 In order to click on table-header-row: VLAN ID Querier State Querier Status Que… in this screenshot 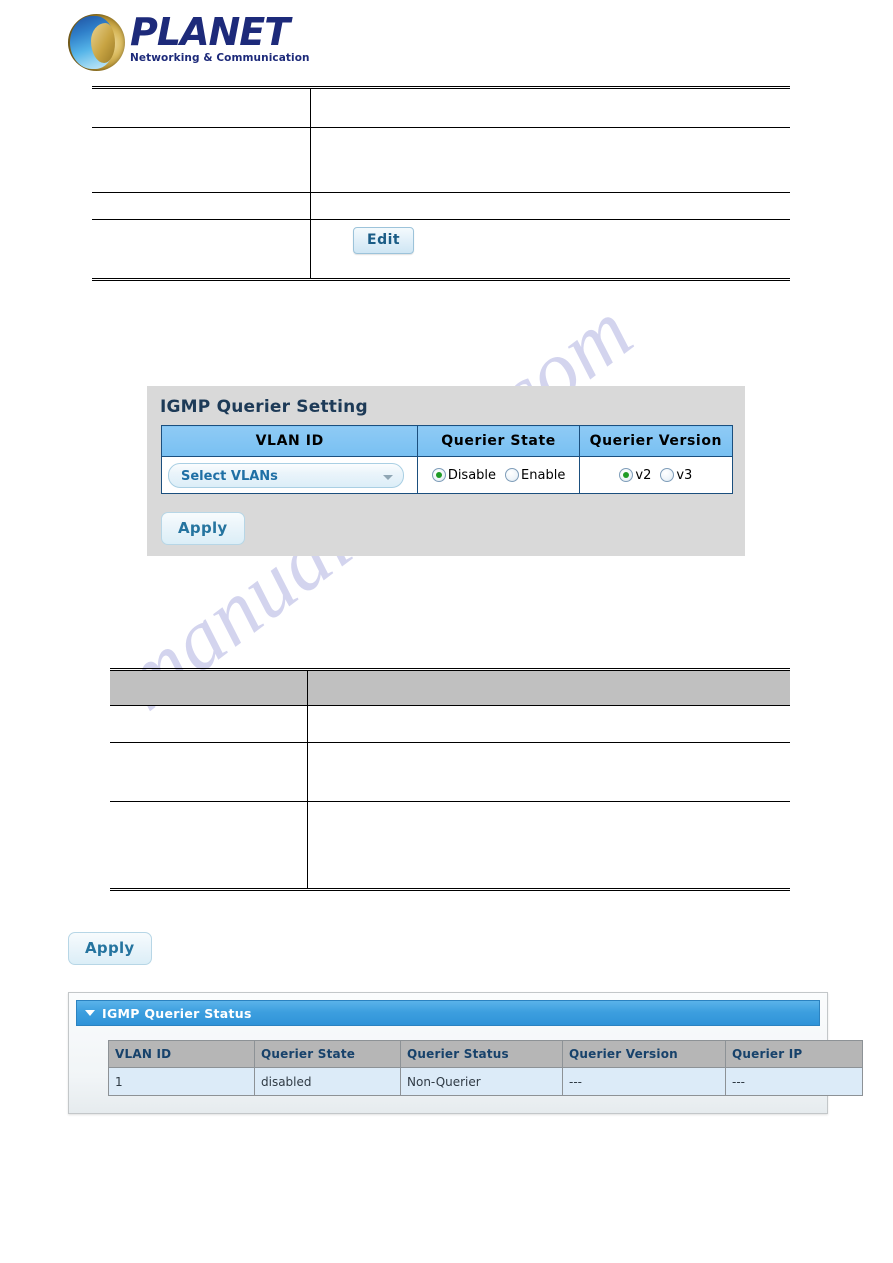, I will do `click(485, 1054)`.